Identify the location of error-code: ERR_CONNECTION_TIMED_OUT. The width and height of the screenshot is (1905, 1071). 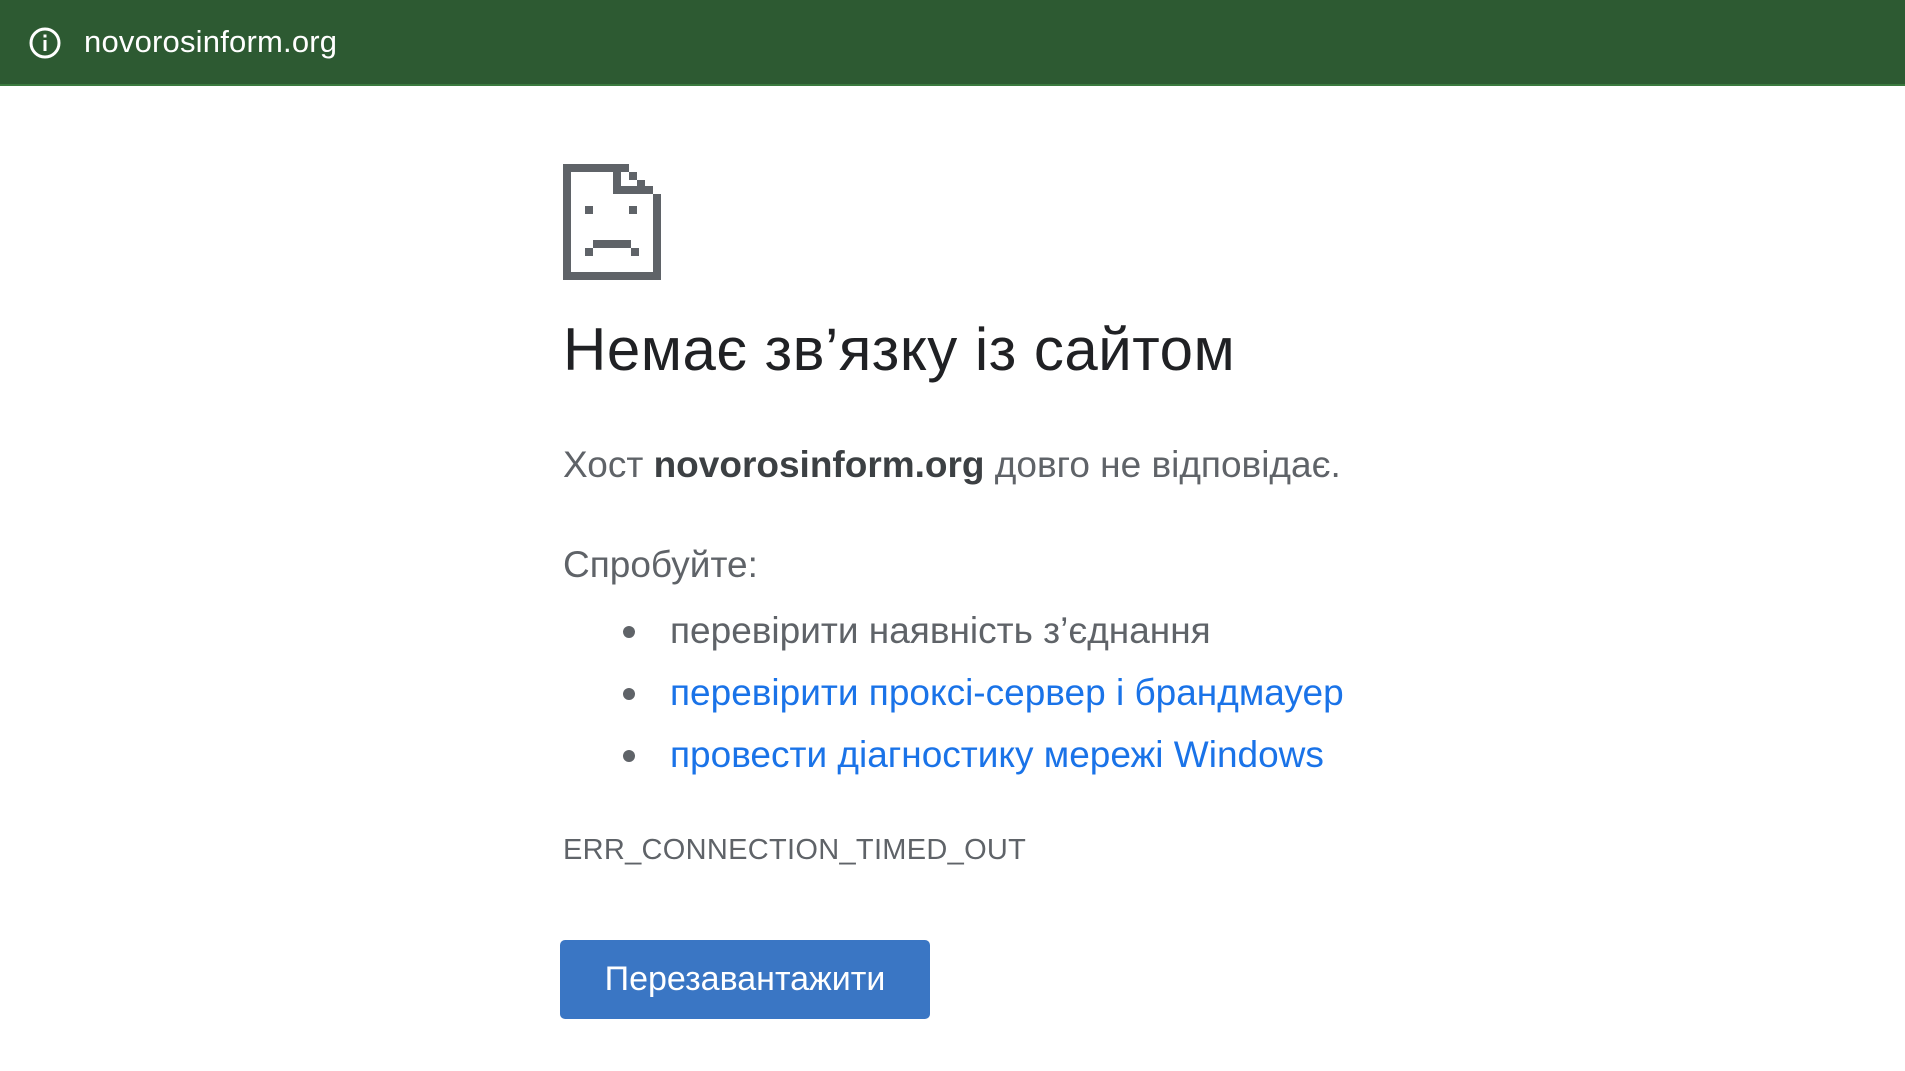
(795, 850).